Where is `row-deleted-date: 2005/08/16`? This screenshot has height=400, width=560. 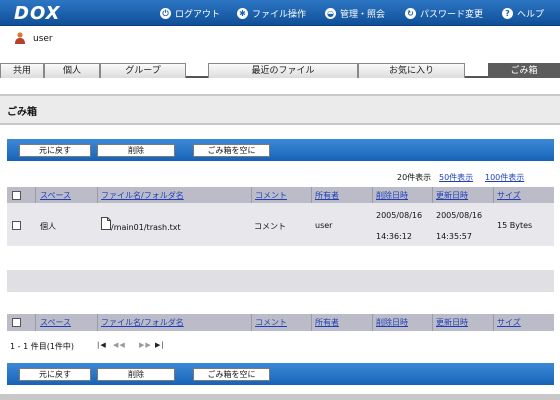 row-deleted-date: 2005/08/16 is located at coordinates (399, 215).